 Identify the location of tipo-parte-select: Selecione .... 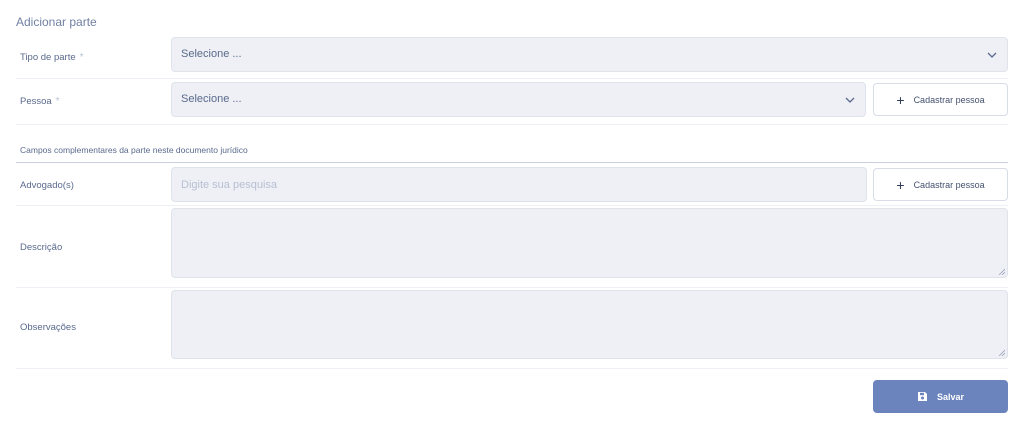
(589, 54).